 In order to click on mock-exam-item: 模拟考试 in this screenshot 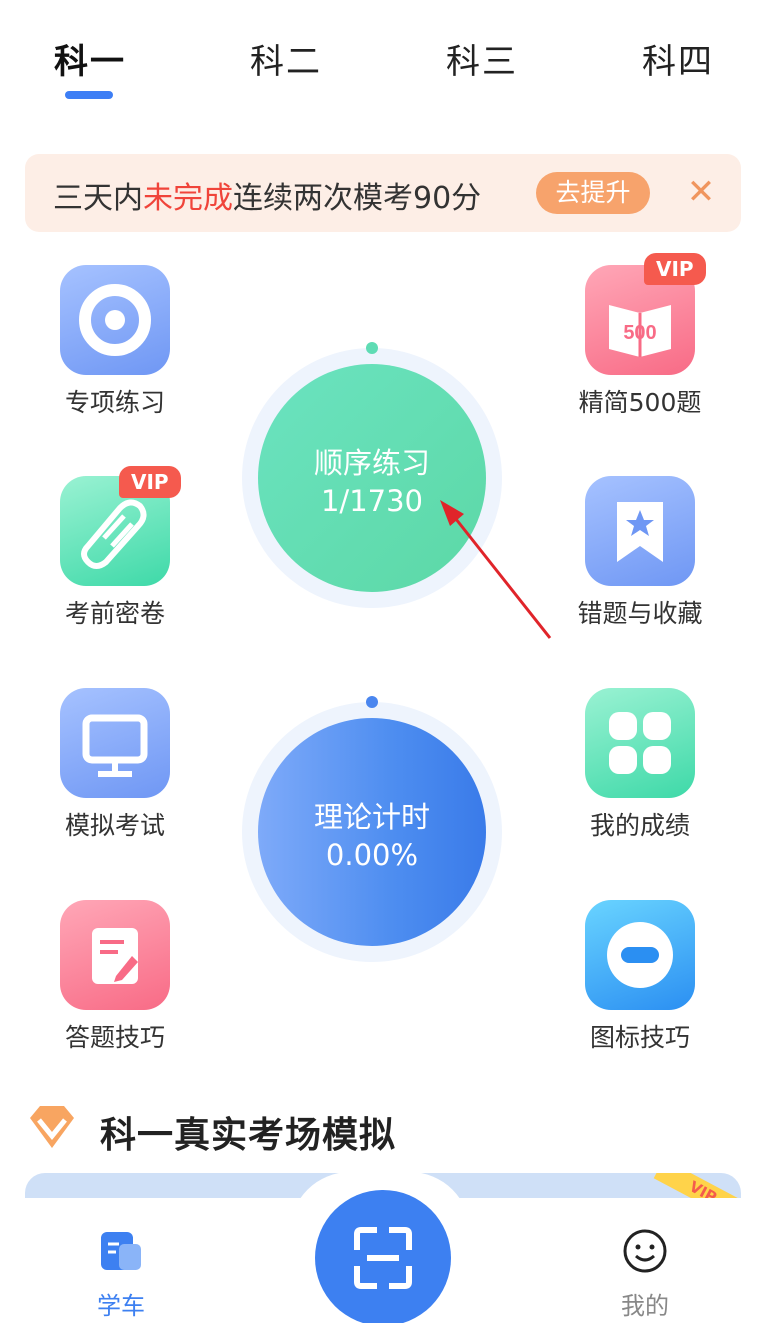, I will do `click(115, 765)`.